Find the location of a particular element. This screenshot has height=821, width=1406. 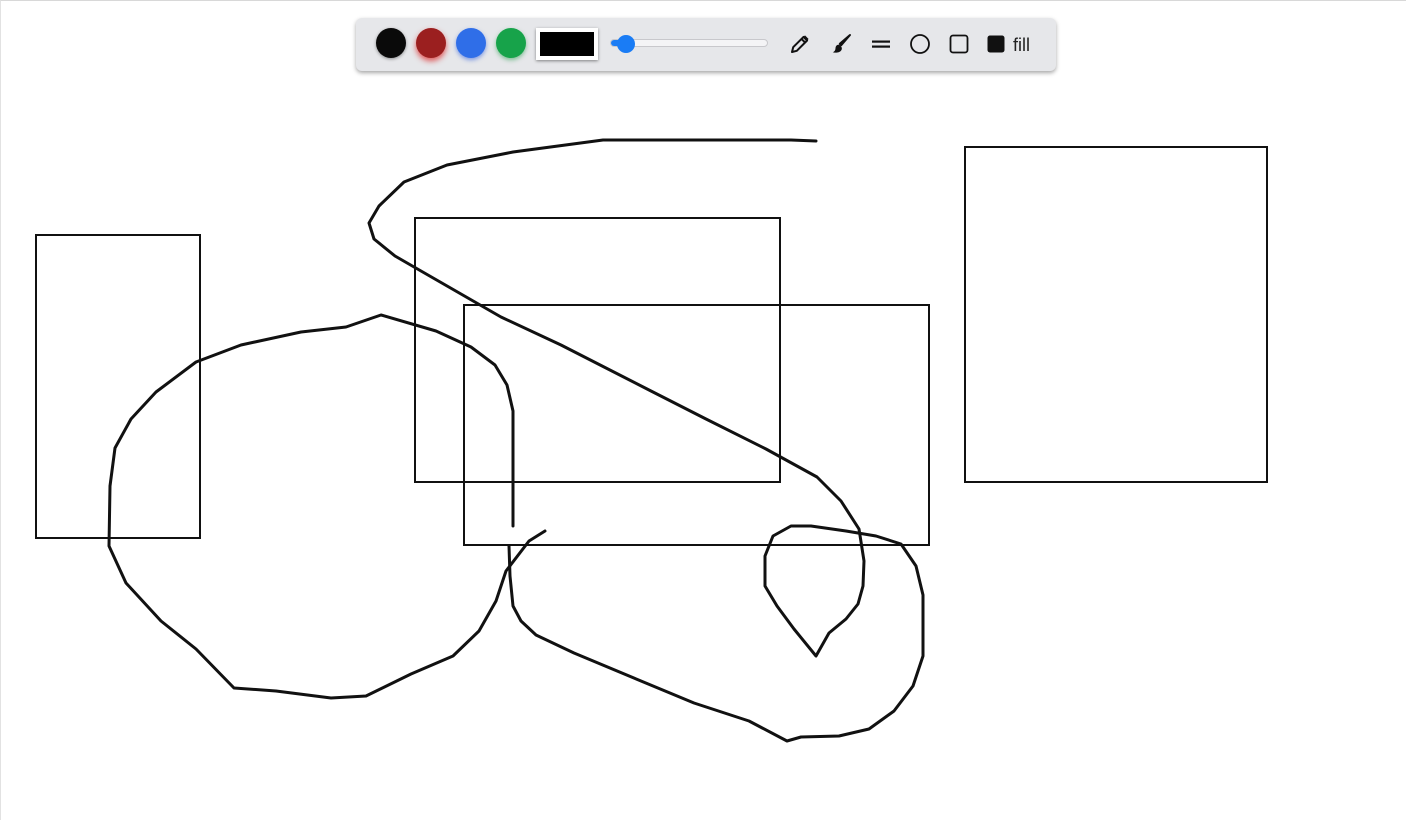

color-swatch-black is located at coordinates (391, 43).